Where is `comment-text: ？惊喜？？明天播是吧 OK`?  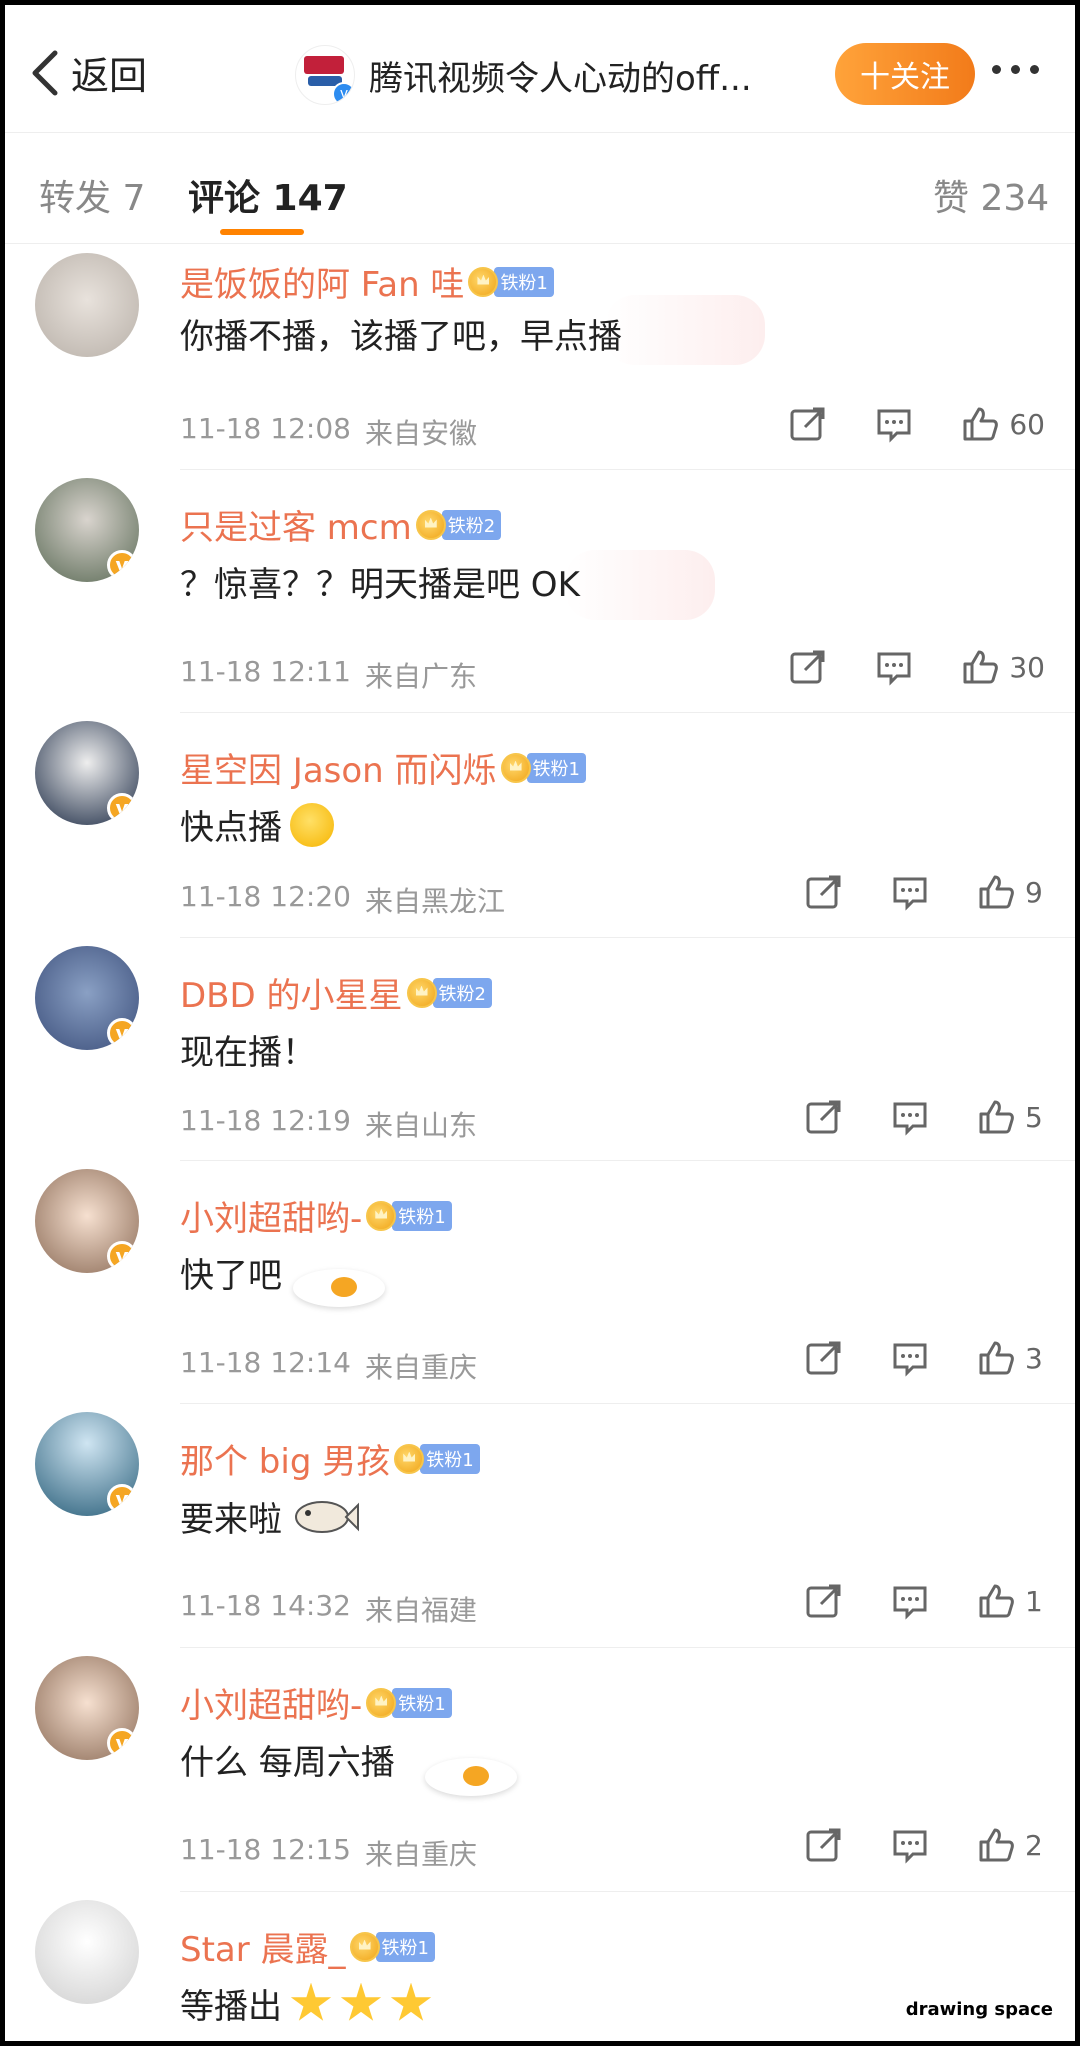
comment-text: ？惊喜？？明天播是吧 OK is located at coordinates (380, 585).